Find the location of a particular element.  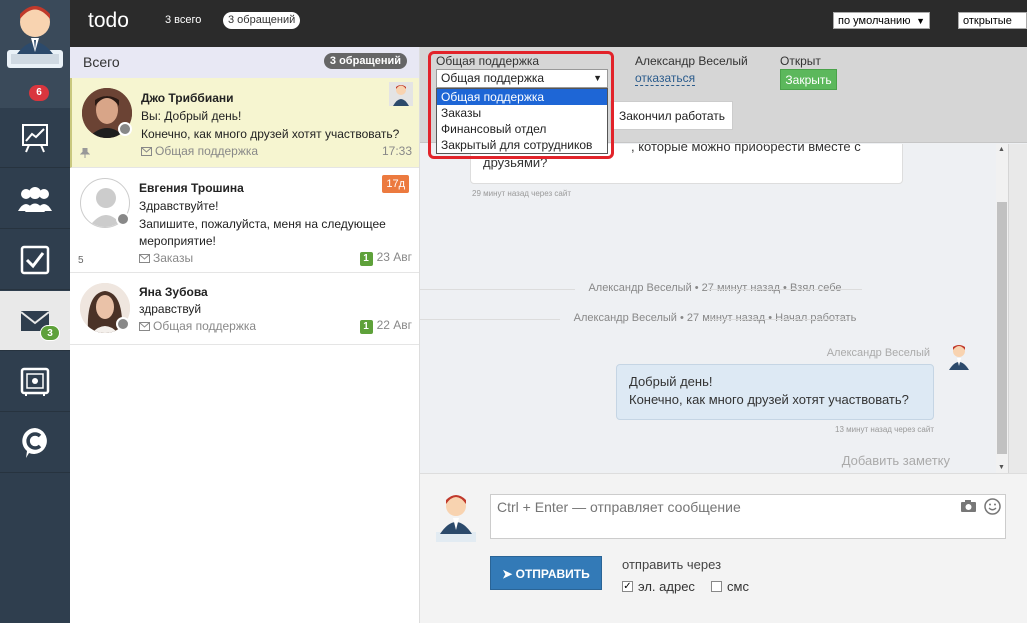

department-label: Общая поддержка is located at coordinates (488, 61).